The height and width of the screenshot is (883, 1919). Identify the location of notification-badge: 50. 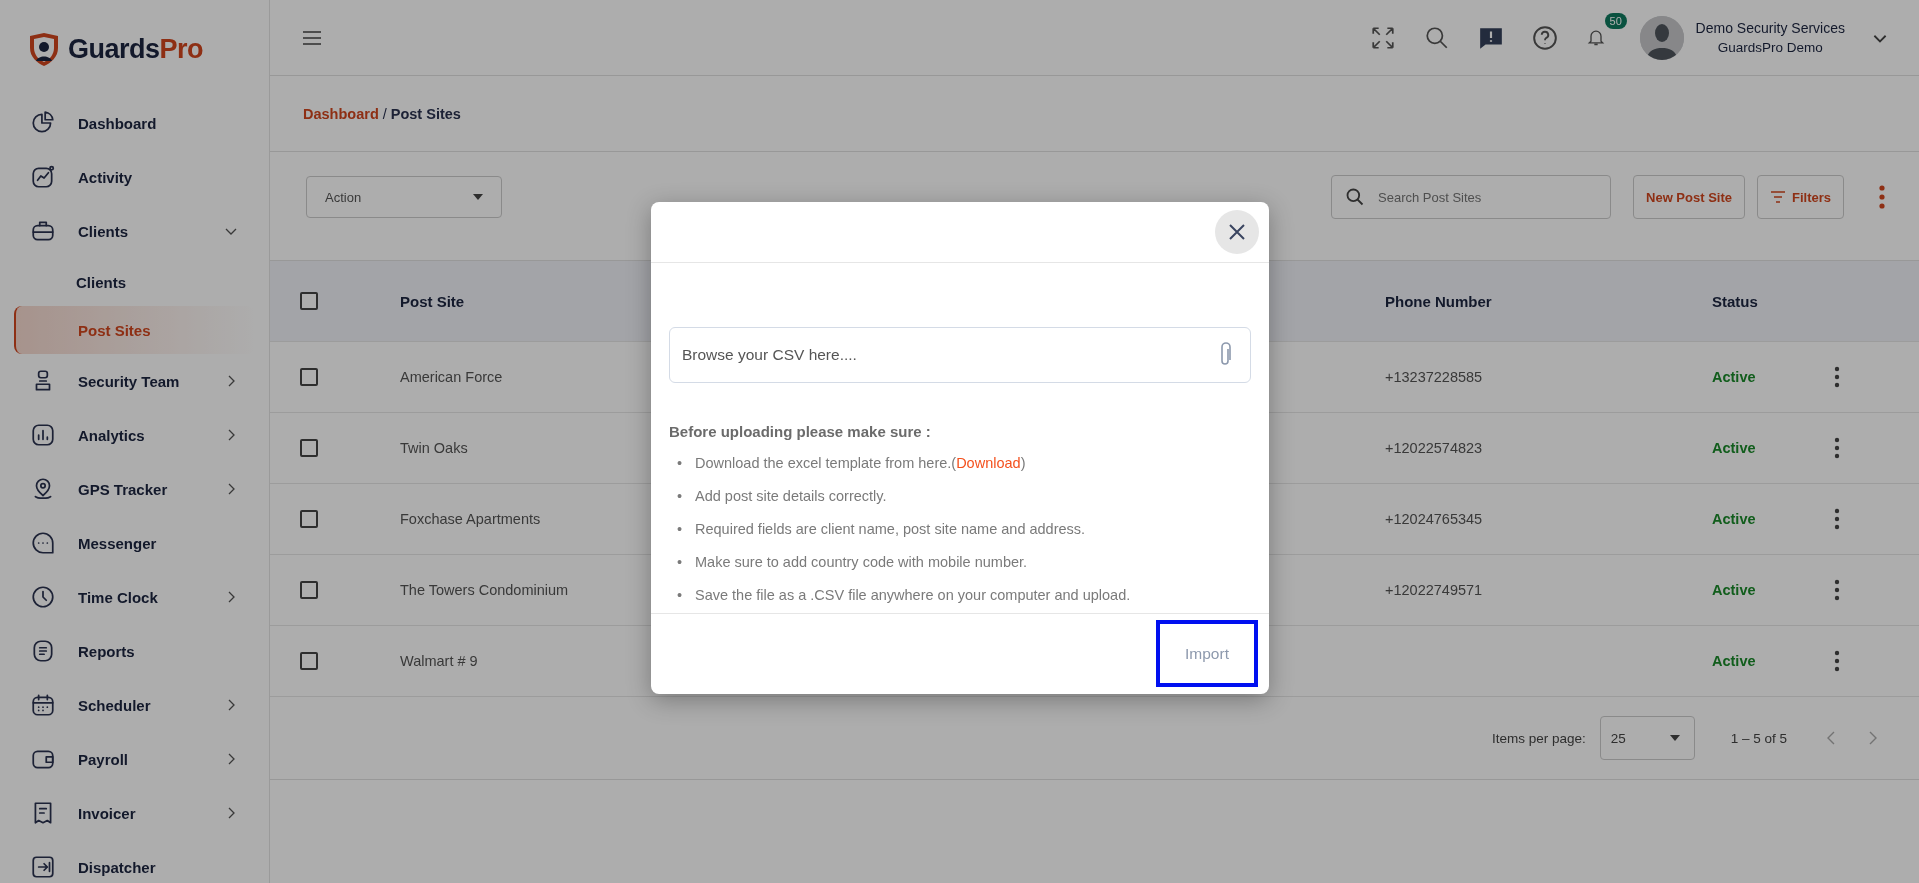
(1615, 20).